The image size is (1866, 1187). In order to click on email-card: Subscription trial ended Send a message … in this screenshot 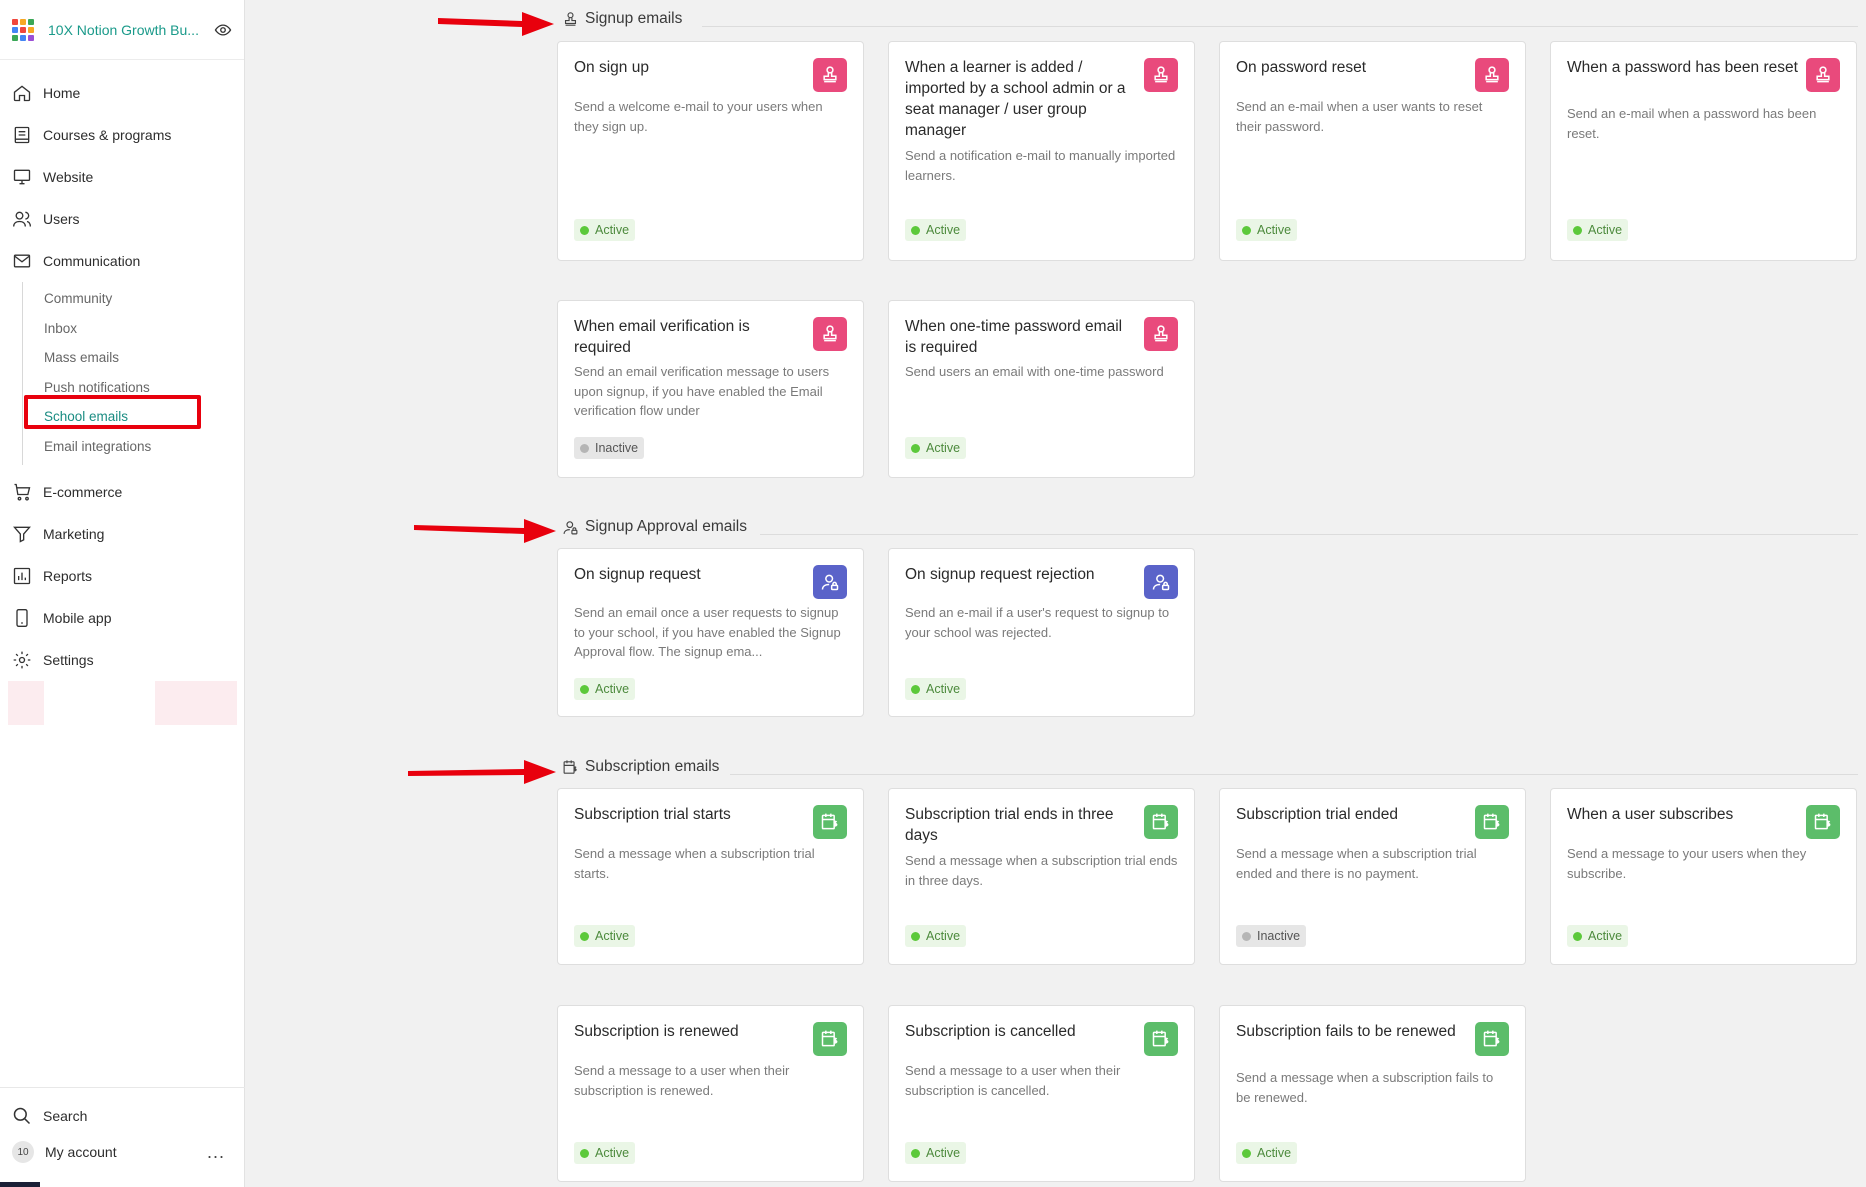, I will do `click(1372, 876)`.